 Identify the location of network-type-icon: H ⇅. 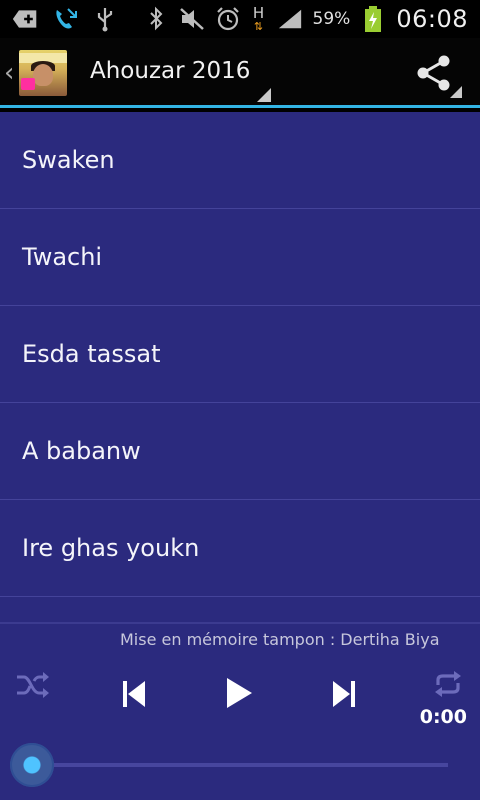
(258, 18).